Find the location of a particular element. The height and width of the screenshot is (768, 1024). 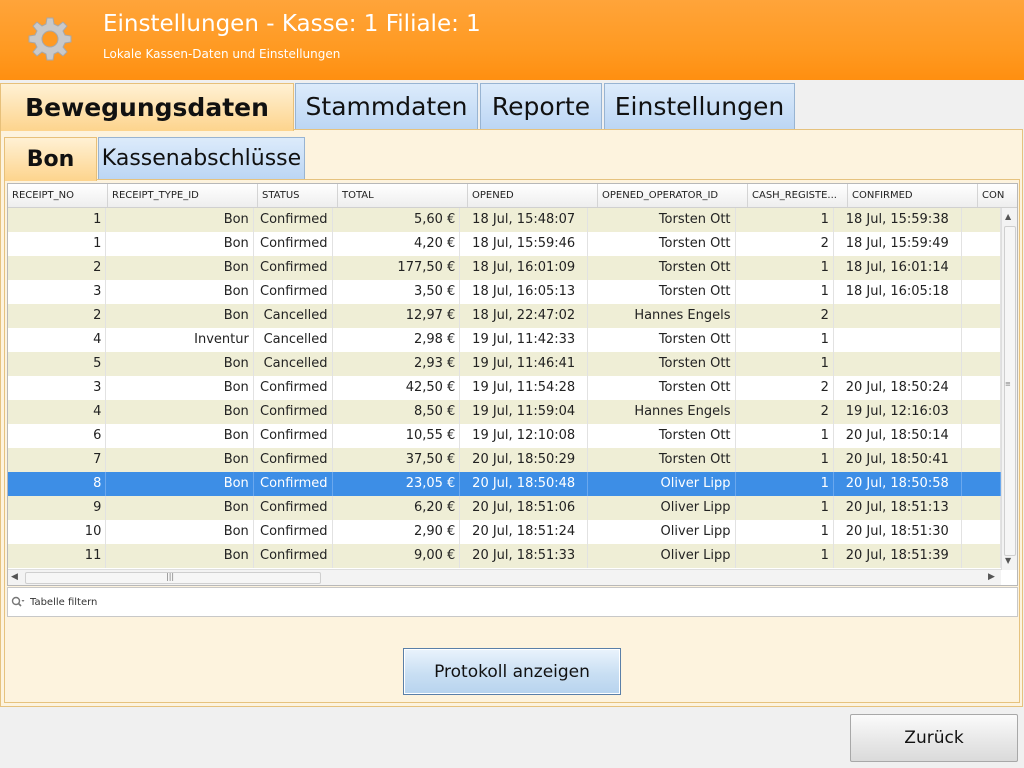

scroll-right-icon: ▶ is located at coordinates (991, 577).